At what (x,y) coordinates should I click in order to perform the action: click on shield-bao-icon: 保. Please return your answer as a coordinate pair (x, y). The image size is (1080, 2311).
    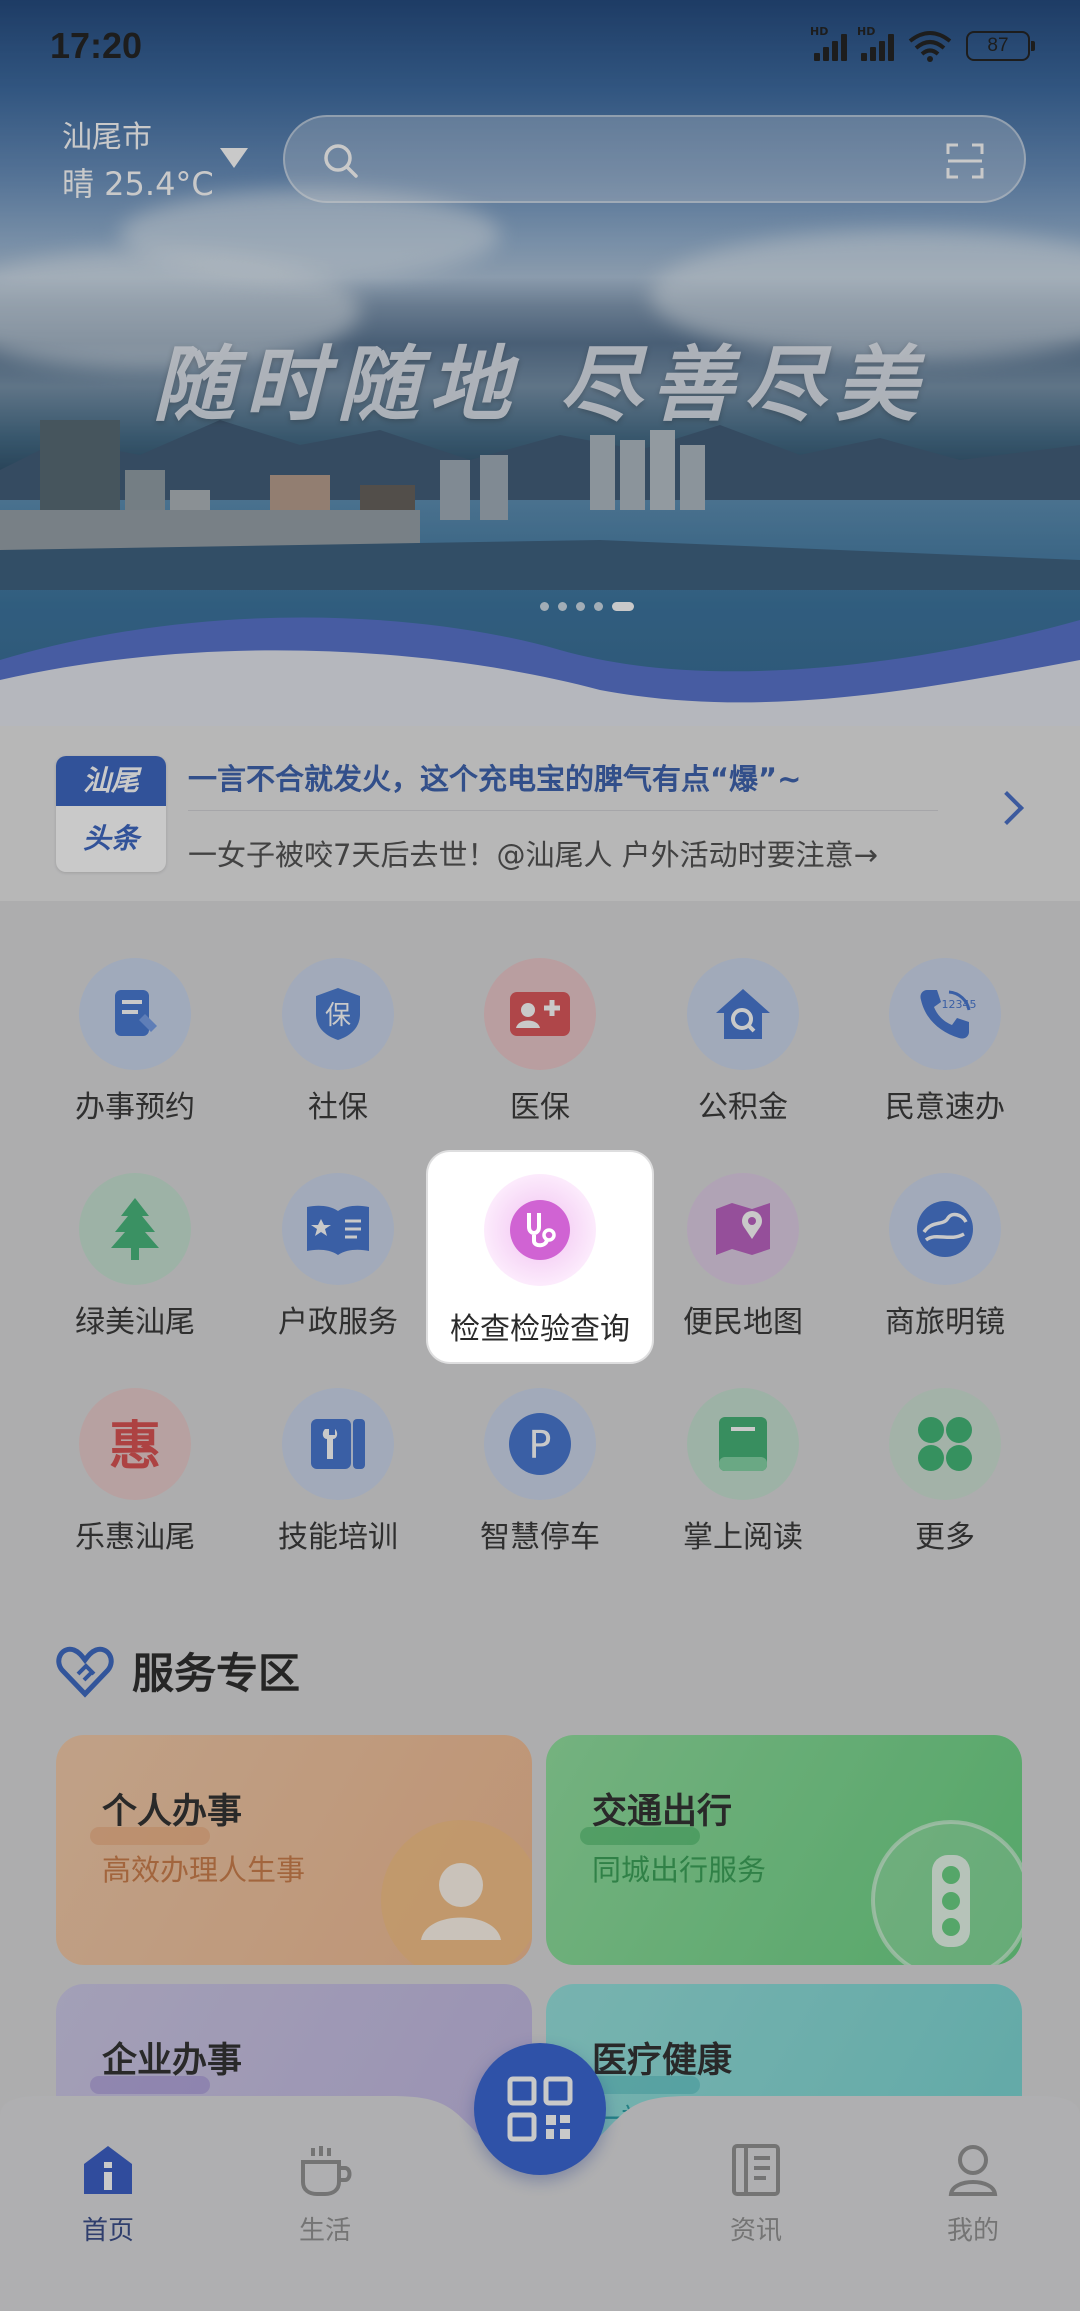
    Looking at the image, I should click on (338, 1014).